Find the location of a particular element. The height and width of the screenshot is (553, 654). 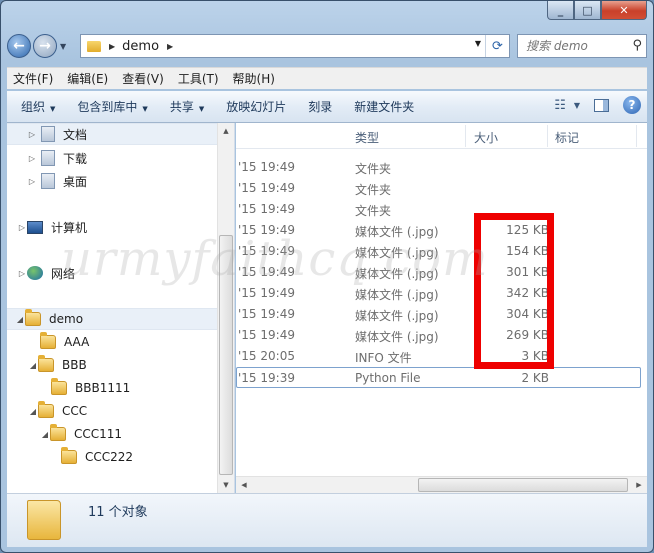

tree-item-bbb: ◢ BBB is located at coordinates (47, 365).